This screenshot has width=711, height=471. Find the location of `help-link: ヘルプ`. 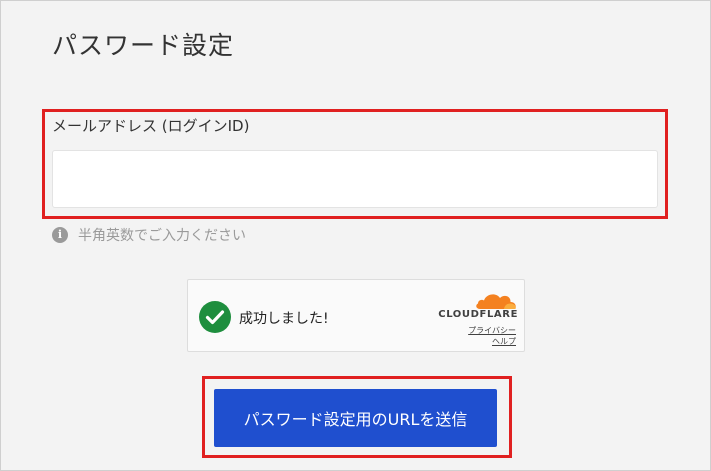

help-link: ヘルプ is located at coordinates (504, 341).